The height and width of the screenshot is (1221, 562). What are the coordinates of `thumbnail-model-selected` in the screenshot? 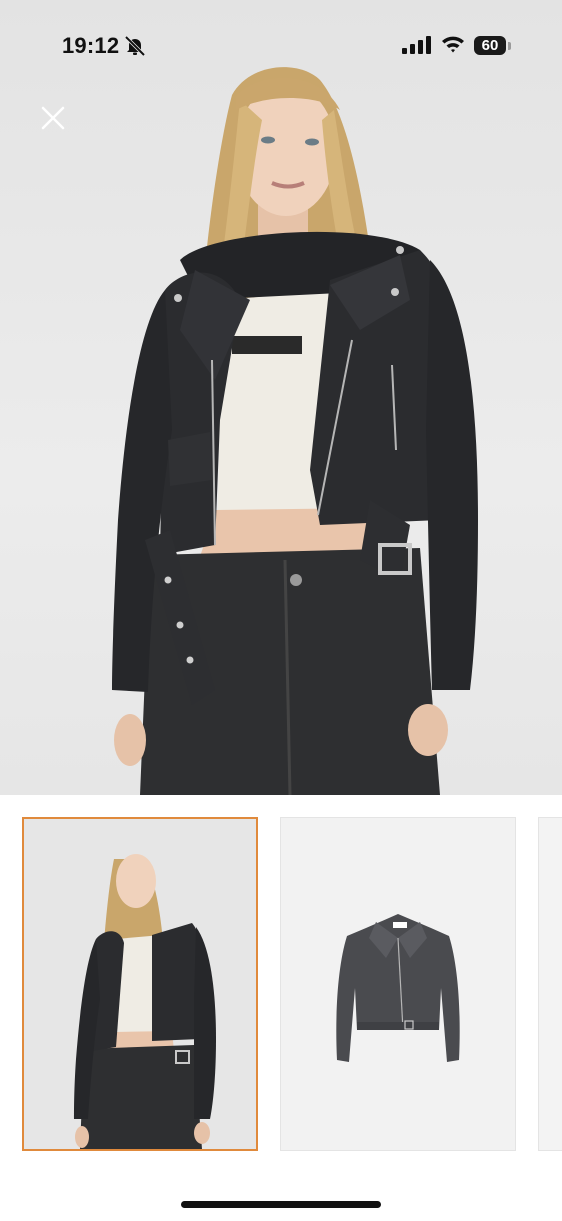 It's located at (140, 984).